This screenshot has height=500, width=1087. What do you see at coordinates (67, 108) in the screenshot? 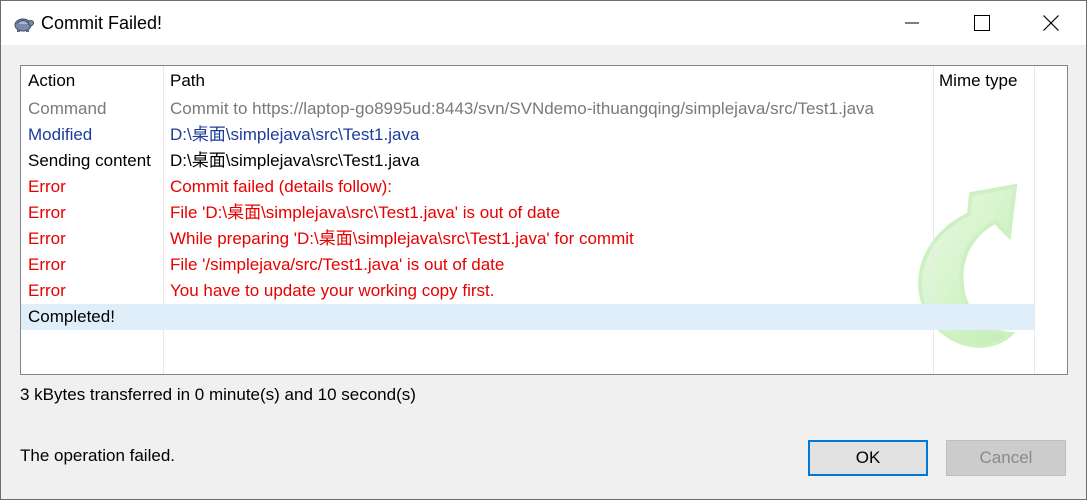
I see `row-action: Command` at bounding box center [67, 108].